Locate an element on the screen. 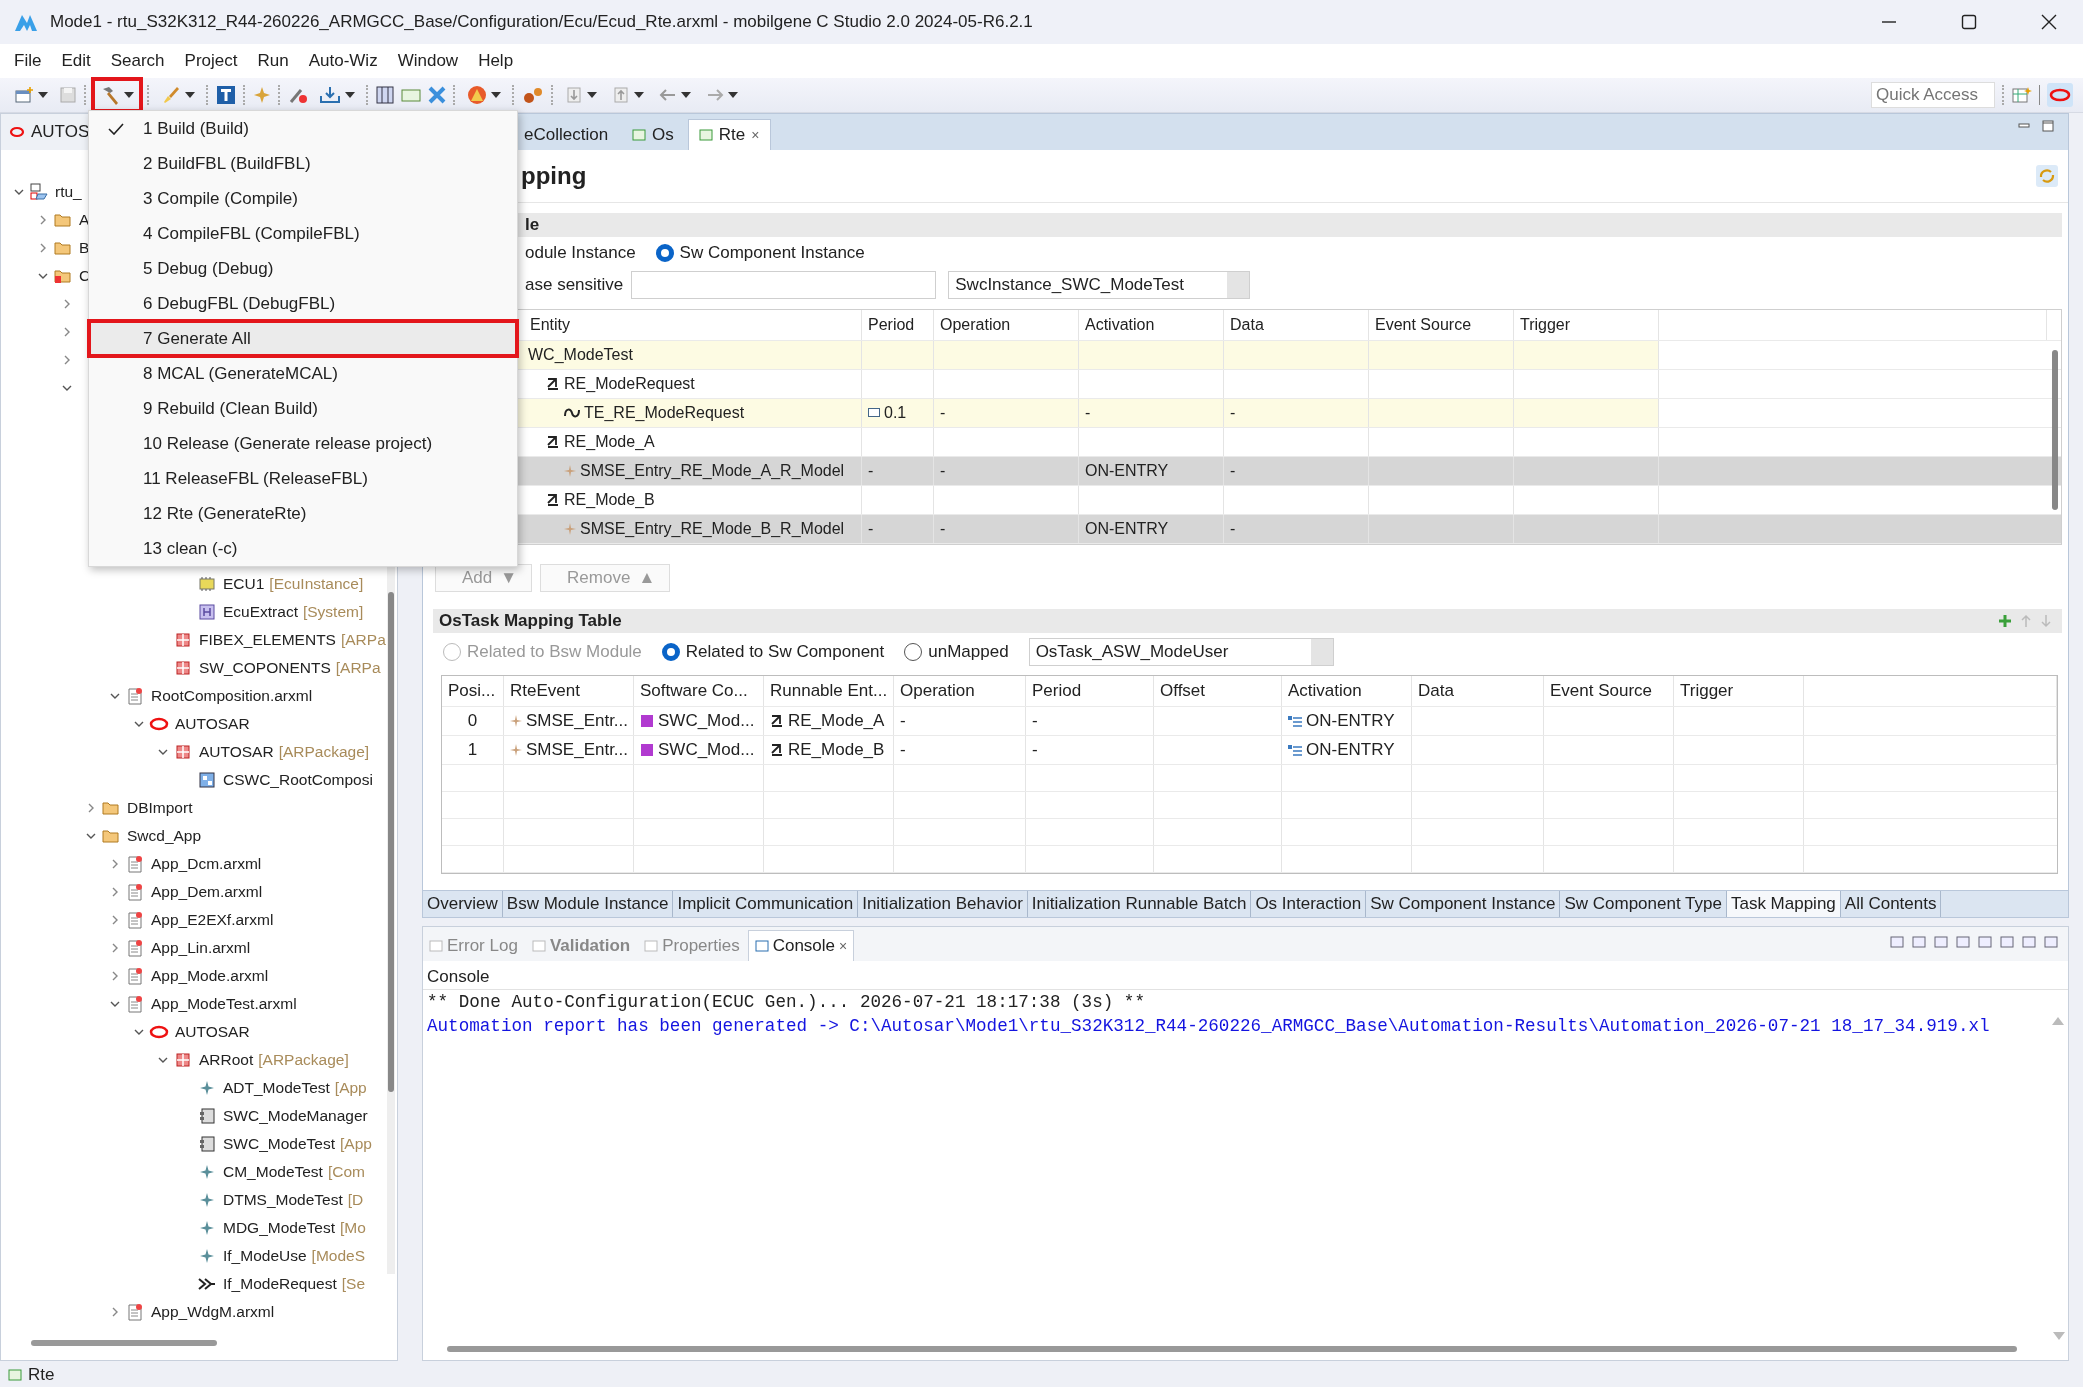 The height and width of the screenshot is (1387, 2083). page-tab: Implicit Communication is located at coordinates (766, 904).